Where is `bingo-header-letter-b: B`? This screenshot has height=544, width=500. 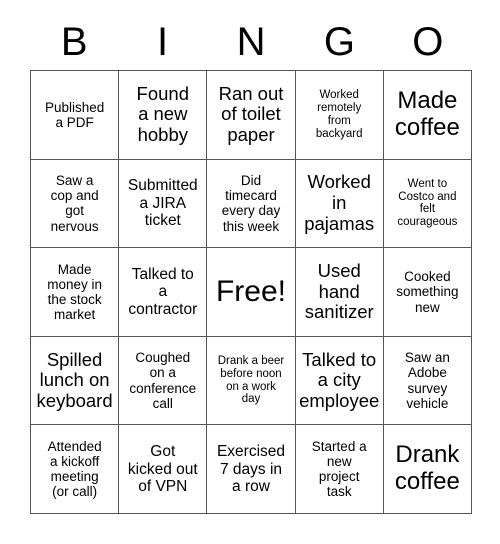 bingo-header-letter-b: B is located at coordinates (74, 42).